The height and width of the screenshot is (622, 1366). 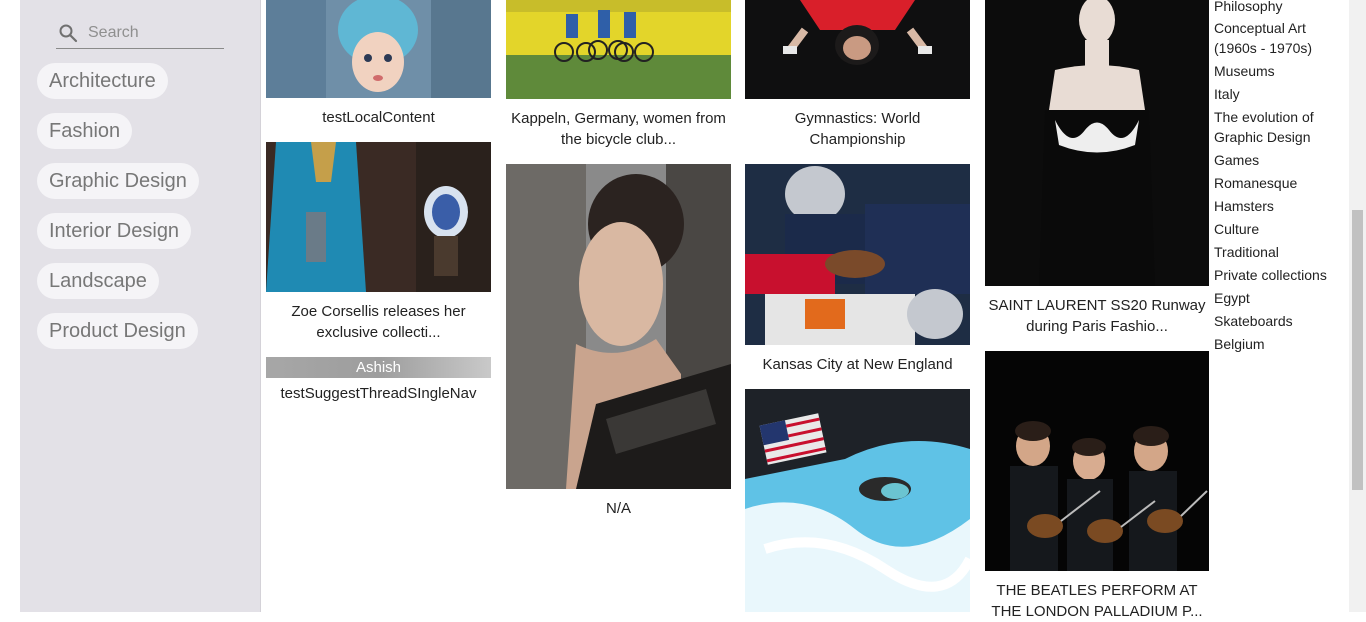 What do you see at coordinates (1357, 350) in the screenshot?
I see `scrollbar-thumb` at bounding box center [1357, 350].